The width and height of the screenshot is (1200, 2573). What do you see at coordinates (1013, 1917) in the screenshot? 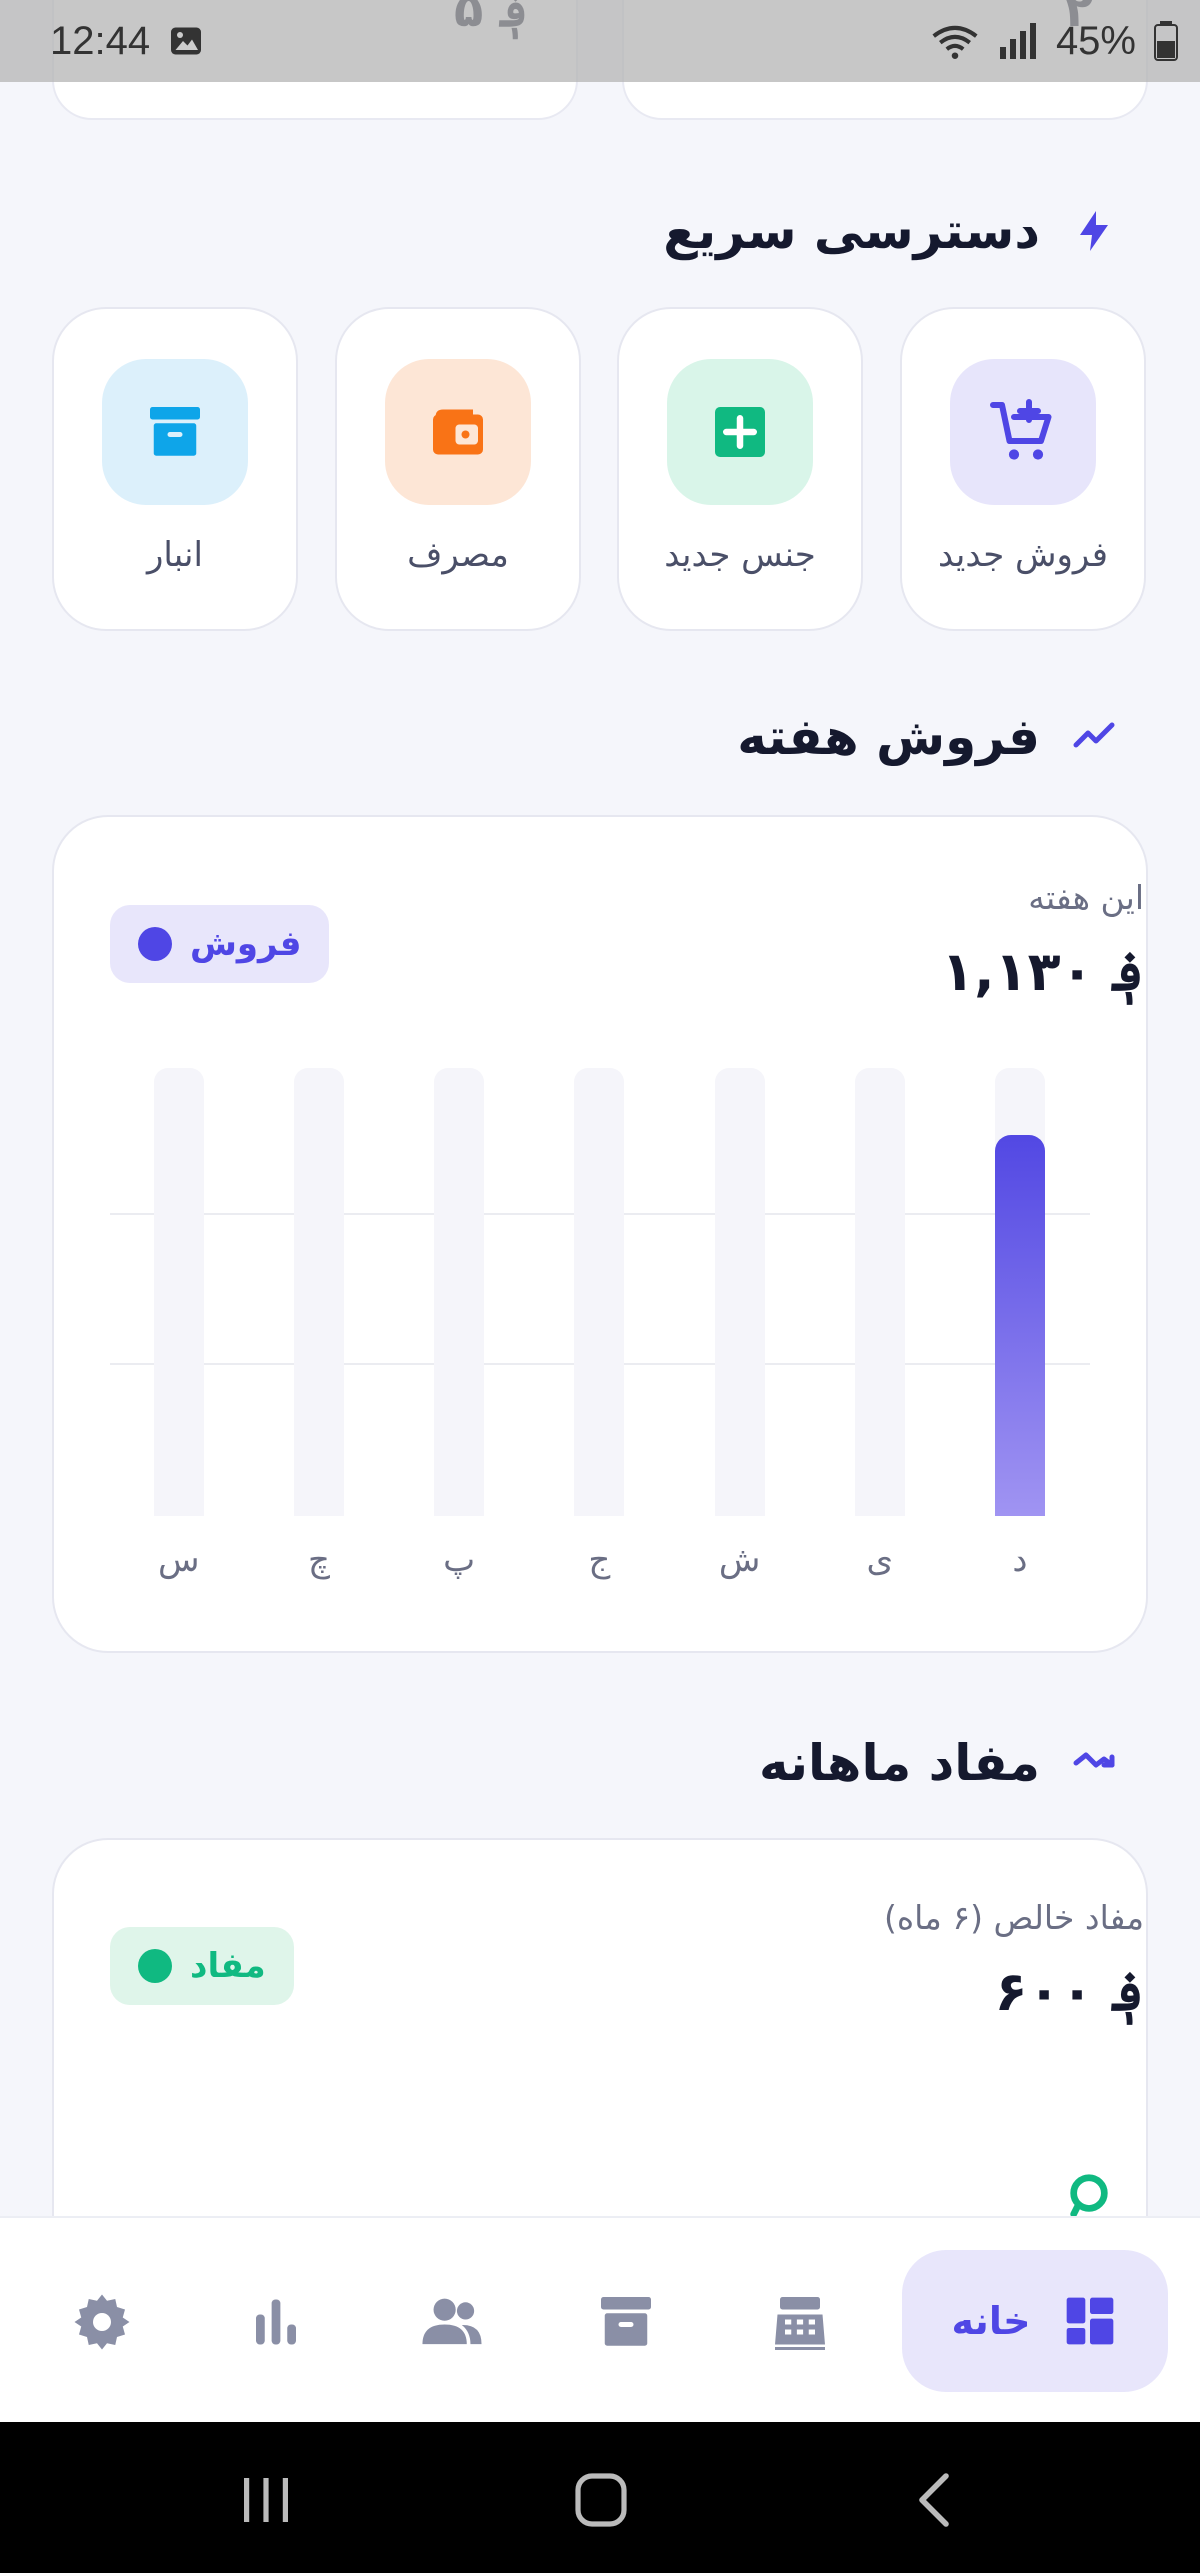
I see `monthly-profit-subtitle: مفاد خالص (۶ ماه)` at bounding box center [1013, 1917].